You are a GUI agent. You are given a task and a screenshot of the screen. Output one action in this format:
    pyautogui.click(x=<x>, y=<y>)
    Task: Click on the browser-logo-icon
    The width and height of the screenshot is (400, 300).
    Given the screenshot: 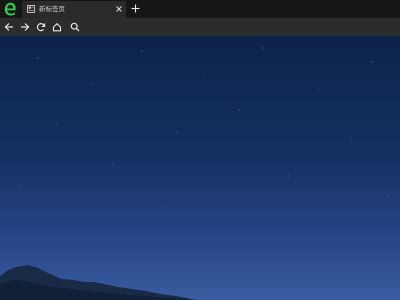 What is the action you would take?
    pyautogui.click(x=10, y=9)
    